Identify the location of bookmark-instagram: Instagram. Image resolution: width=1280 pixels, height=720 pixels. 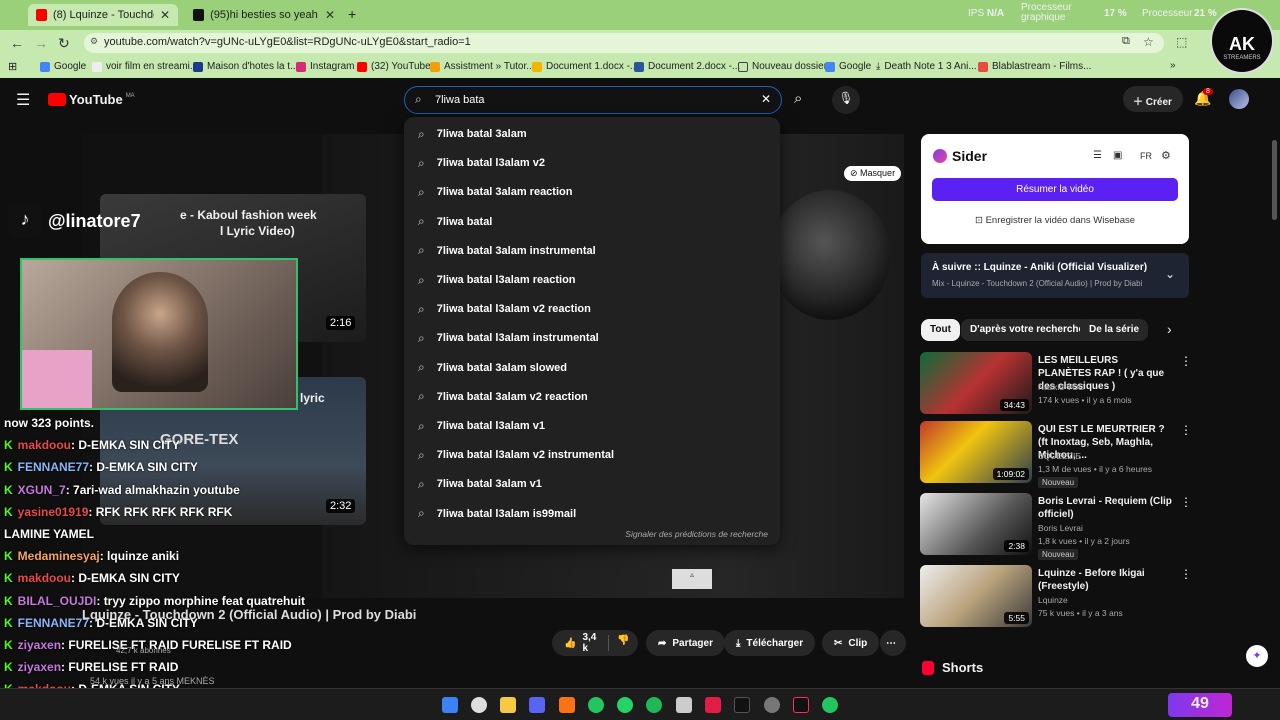
(325, 66).